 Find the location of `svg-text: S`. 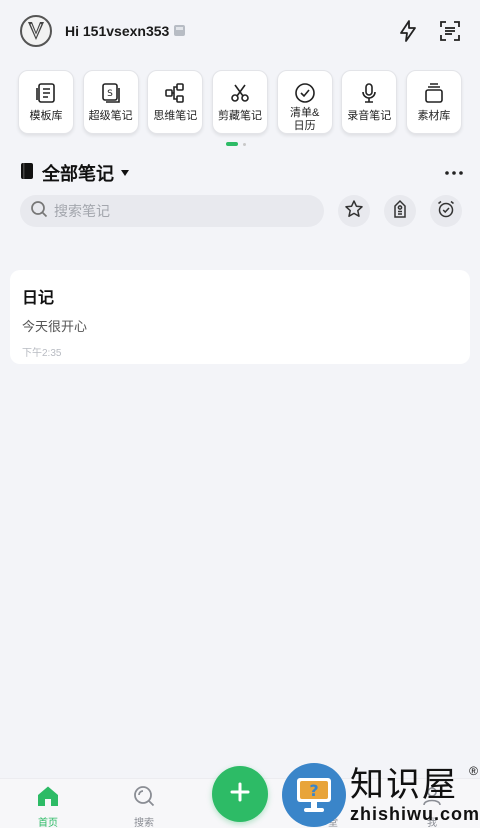

svg-text: S is located at coordinates (110, 94).